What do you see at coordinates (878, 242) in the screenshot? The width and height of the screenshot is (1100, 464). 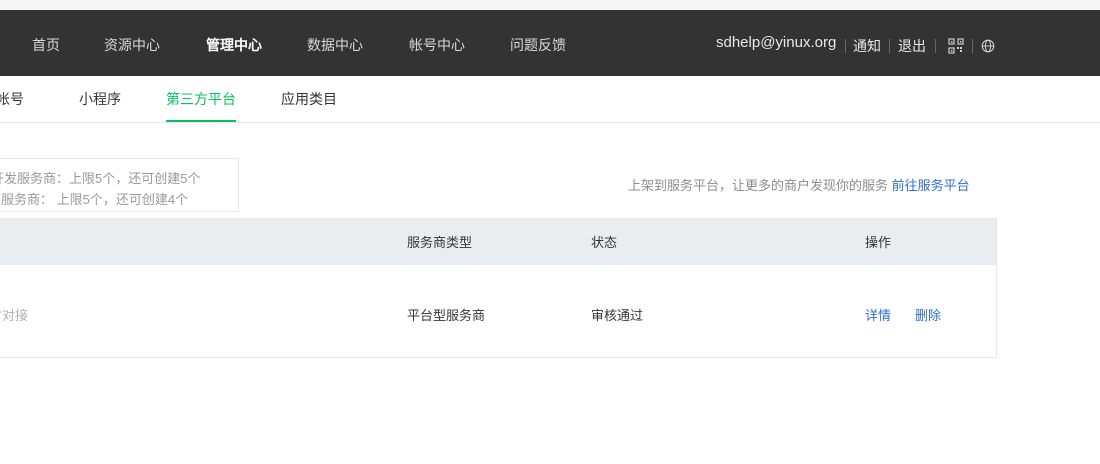 I see `column-header-actions: 操作` at bounding box center [878, 242].